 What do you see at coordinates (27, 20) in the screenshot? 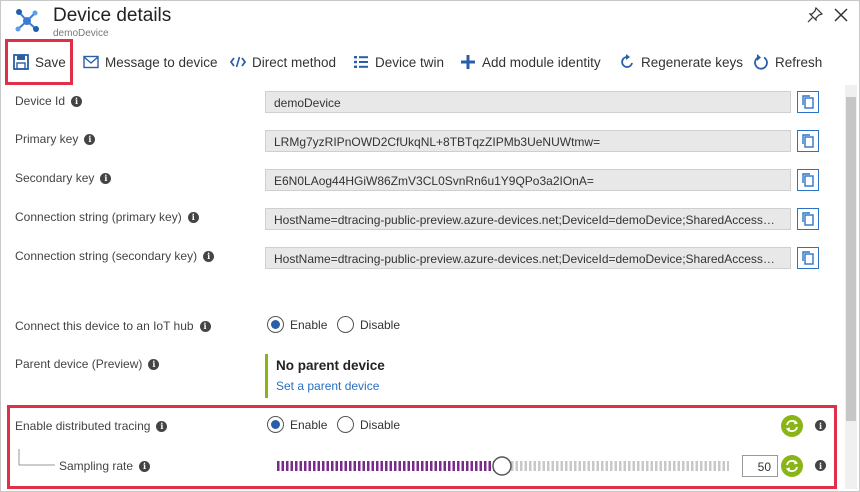
I see `iot-device-icon` at bounding box center [27, 20].